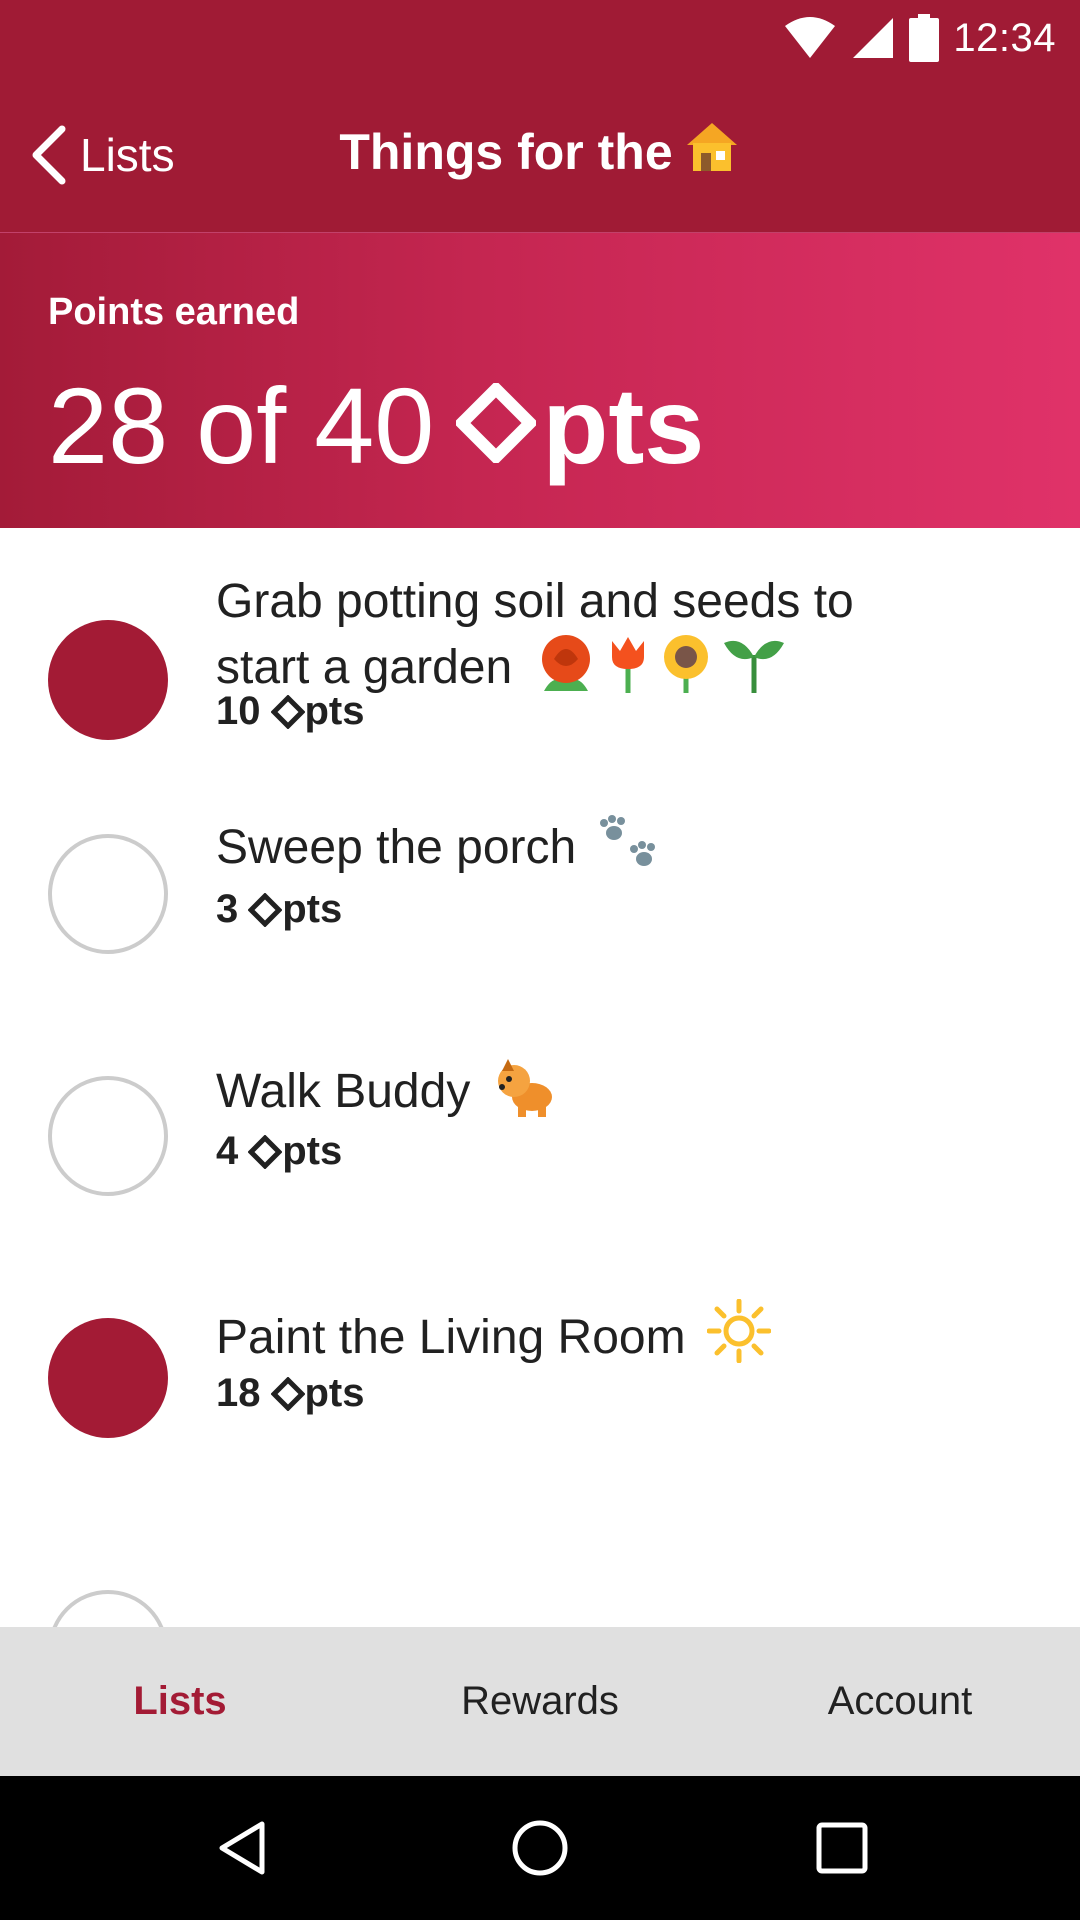 This screenshot has height=1920, width=1080. I want to click on list-item, so click(540, 1562).